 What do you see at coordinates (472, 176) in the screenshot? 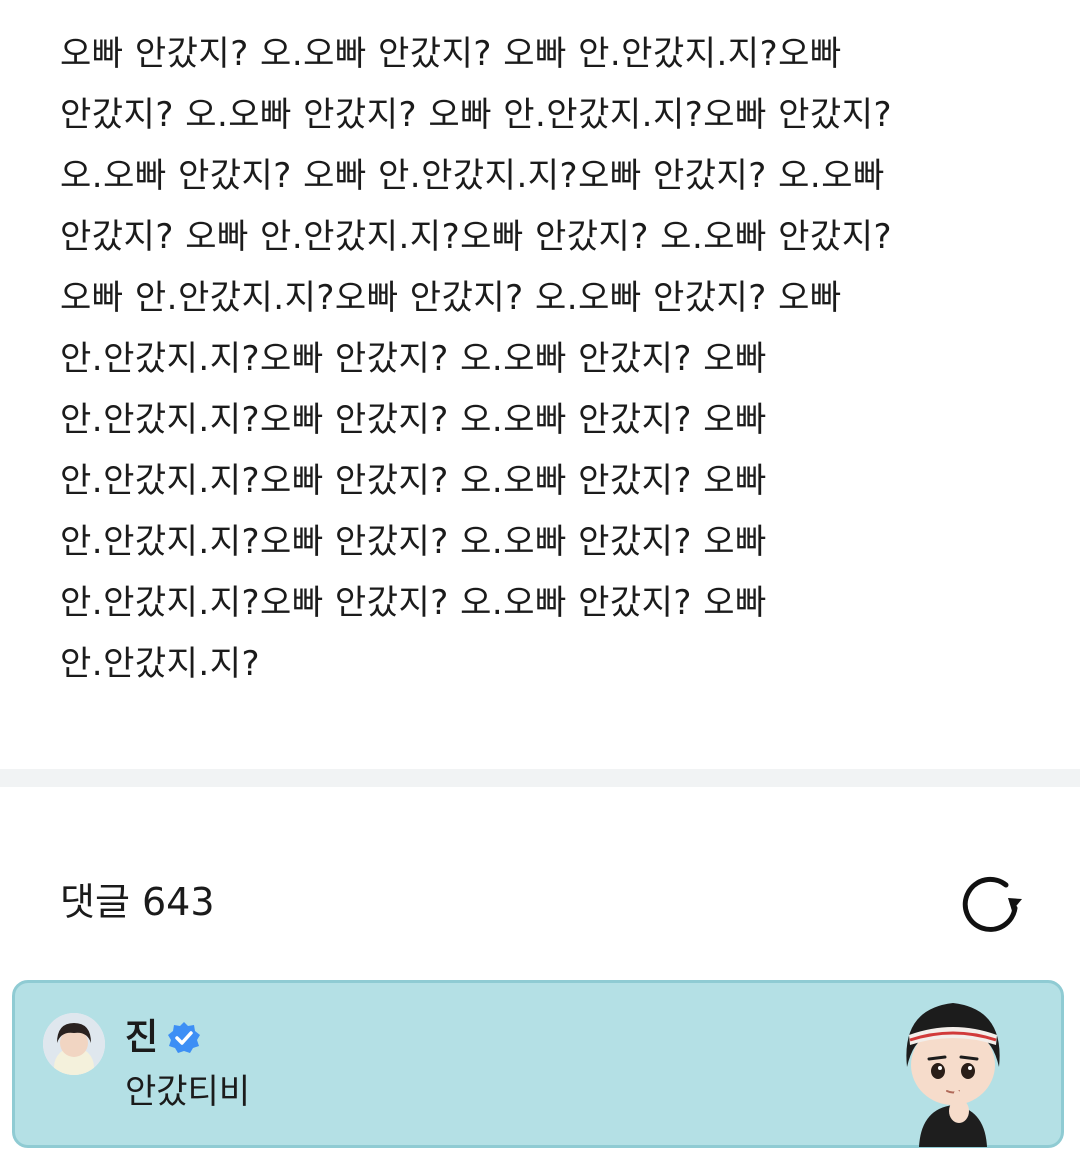
I see `post-text-line: 오.오빠 안갔지? 오빠 안.안갔지.지?오빠 안갔지? 오.오빠` at bounding box center [472, 176].